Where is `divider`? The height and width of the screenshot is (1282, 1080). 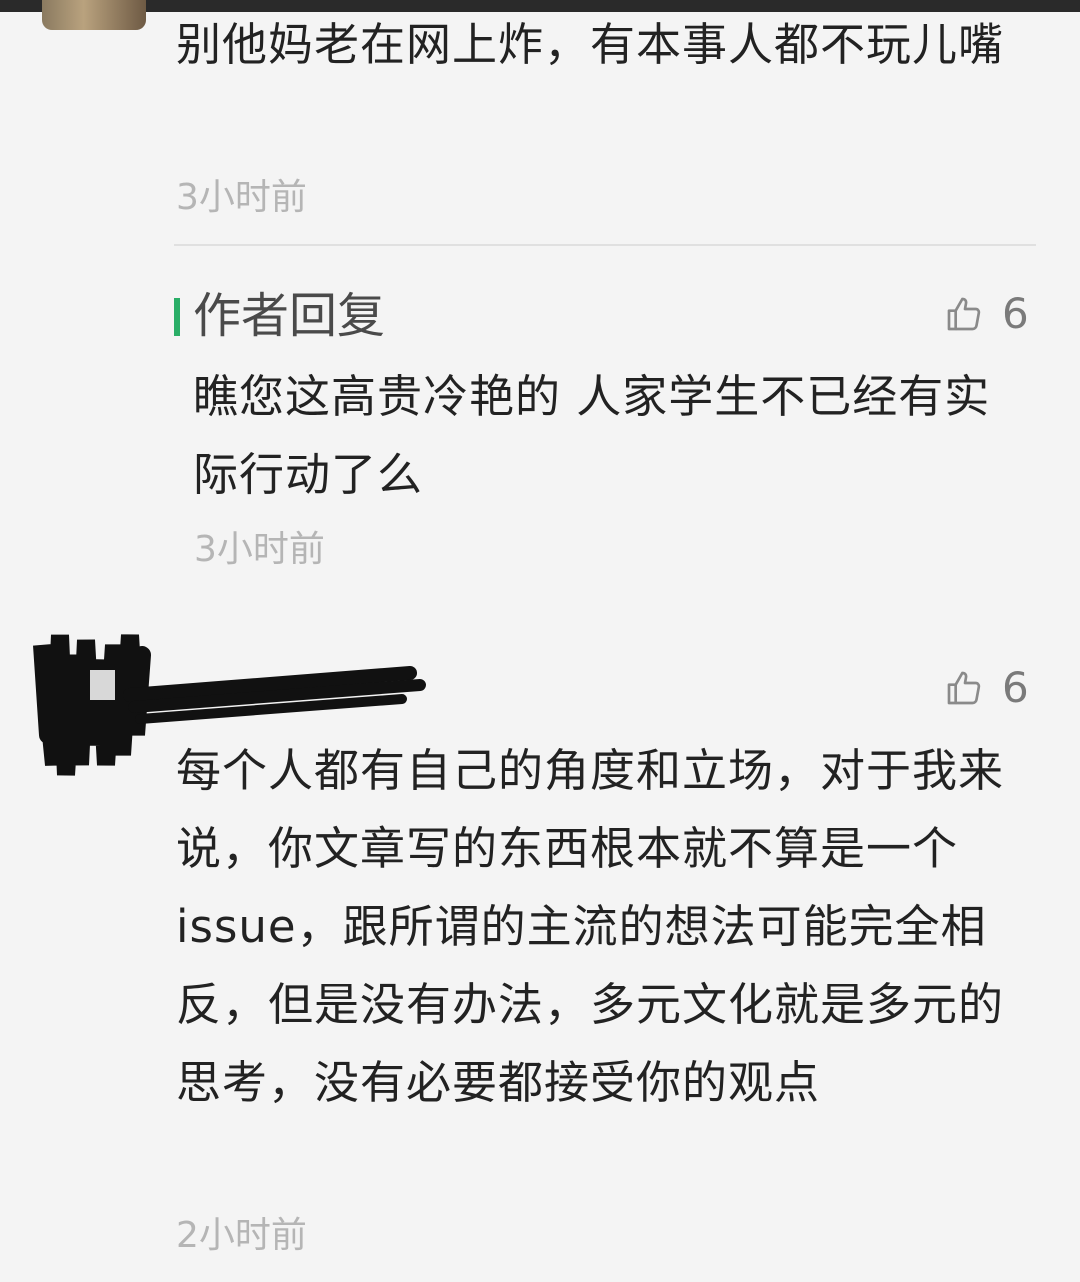
divider is located at coordinates (605, 245).